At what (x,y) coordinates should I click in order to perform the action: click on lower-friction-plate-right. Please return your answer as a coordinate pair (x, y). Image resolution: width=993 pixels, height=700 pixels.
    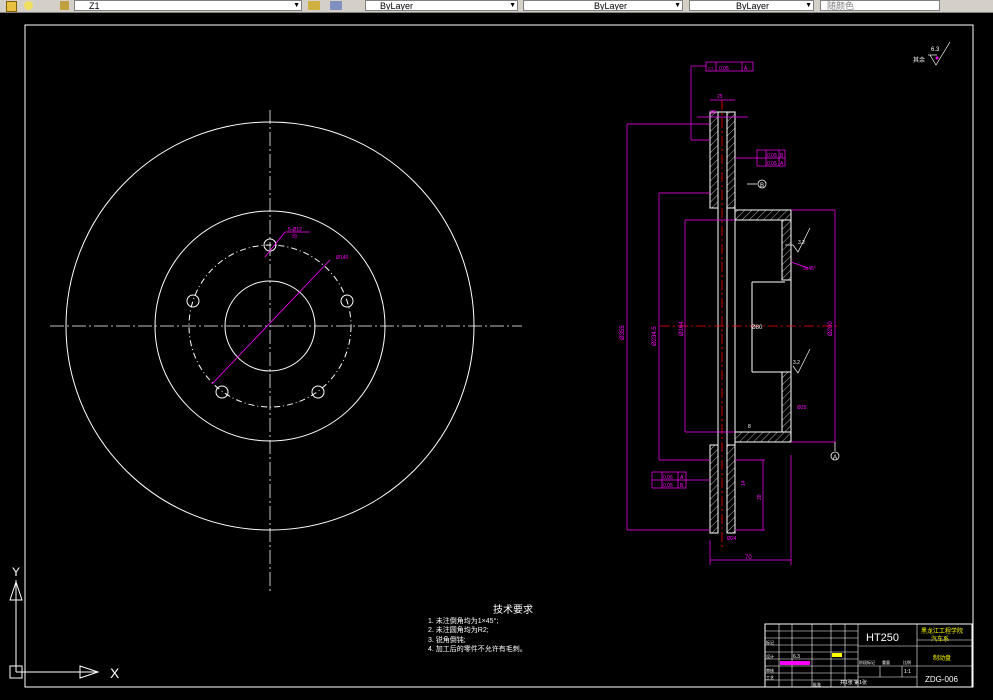
    Looking at the image, I should click on (731, 489).